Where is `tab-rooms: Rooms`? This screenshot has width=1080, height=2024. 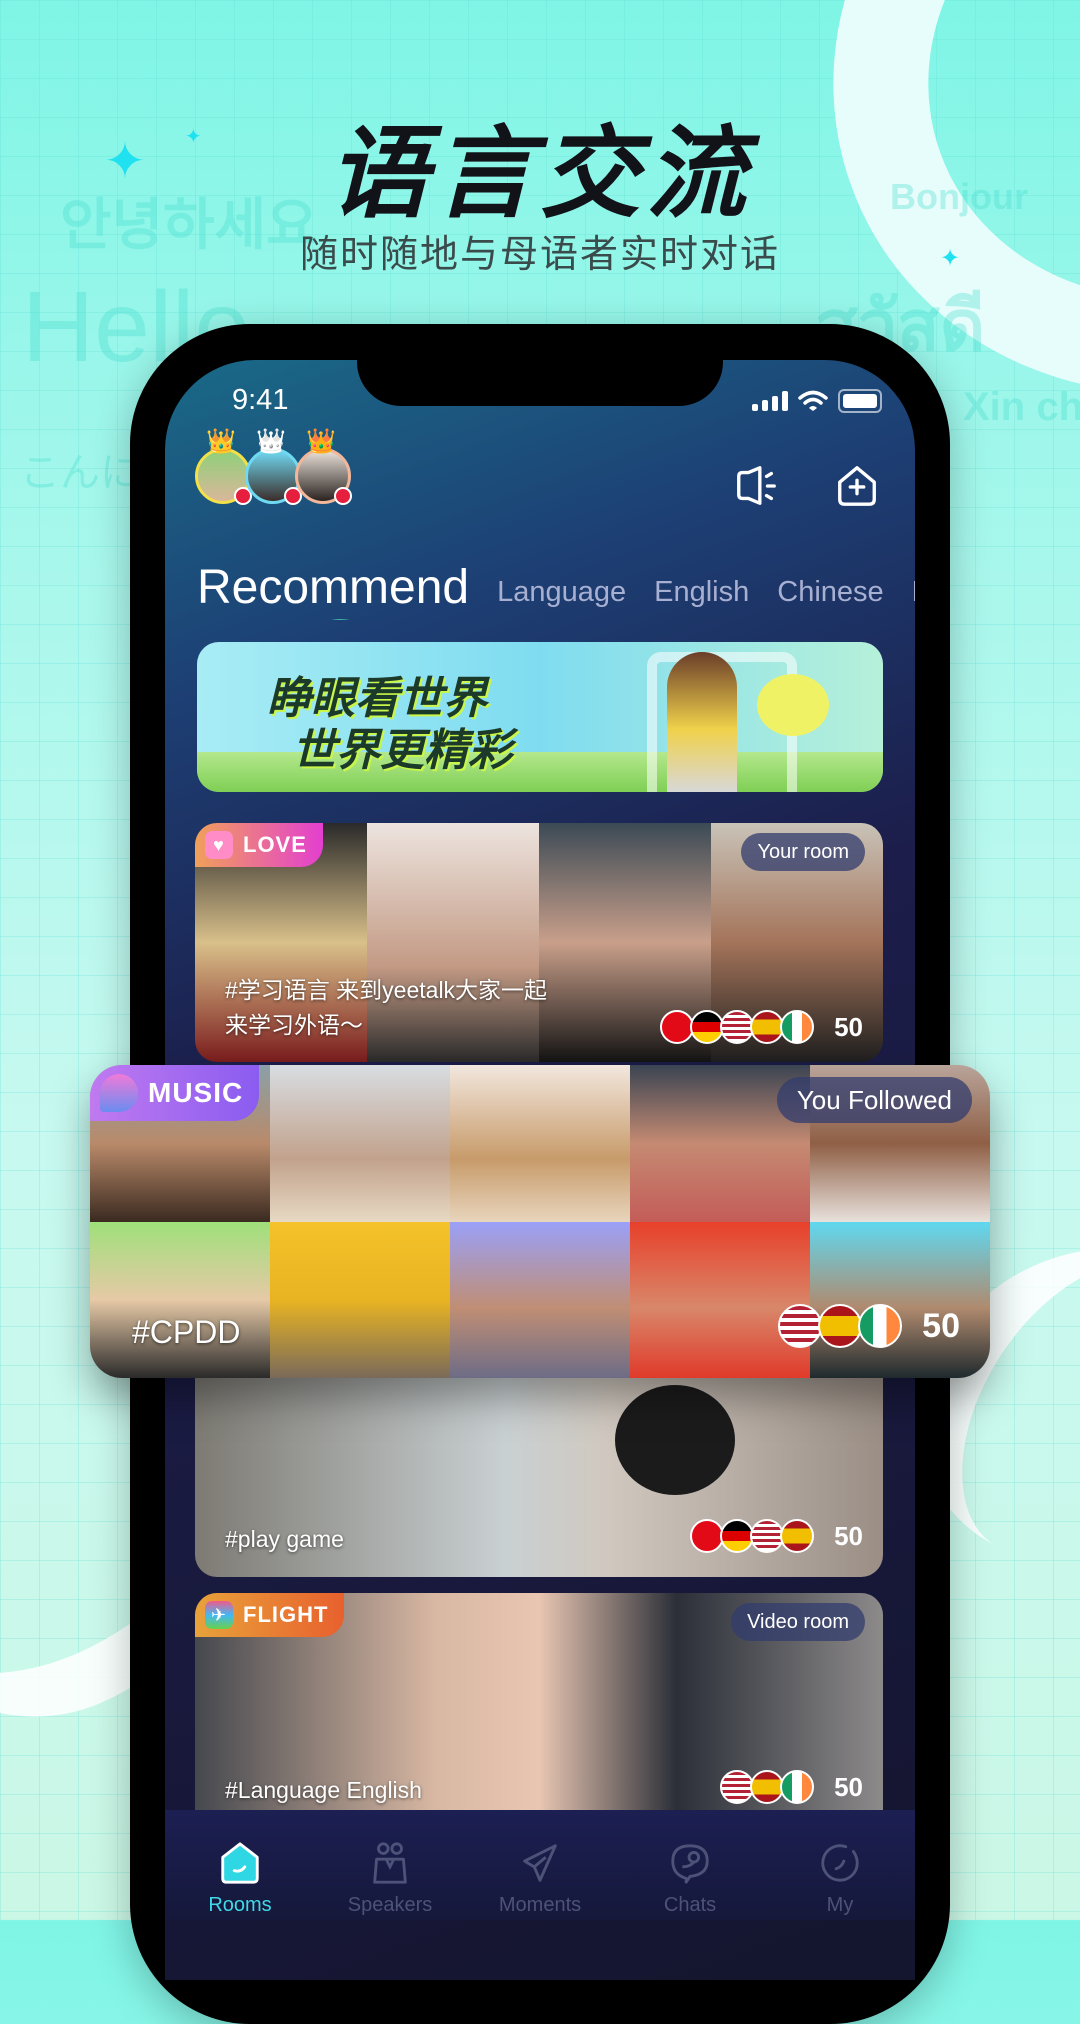
tab-rooms: Rooms is located at coordinates (240, 1878).